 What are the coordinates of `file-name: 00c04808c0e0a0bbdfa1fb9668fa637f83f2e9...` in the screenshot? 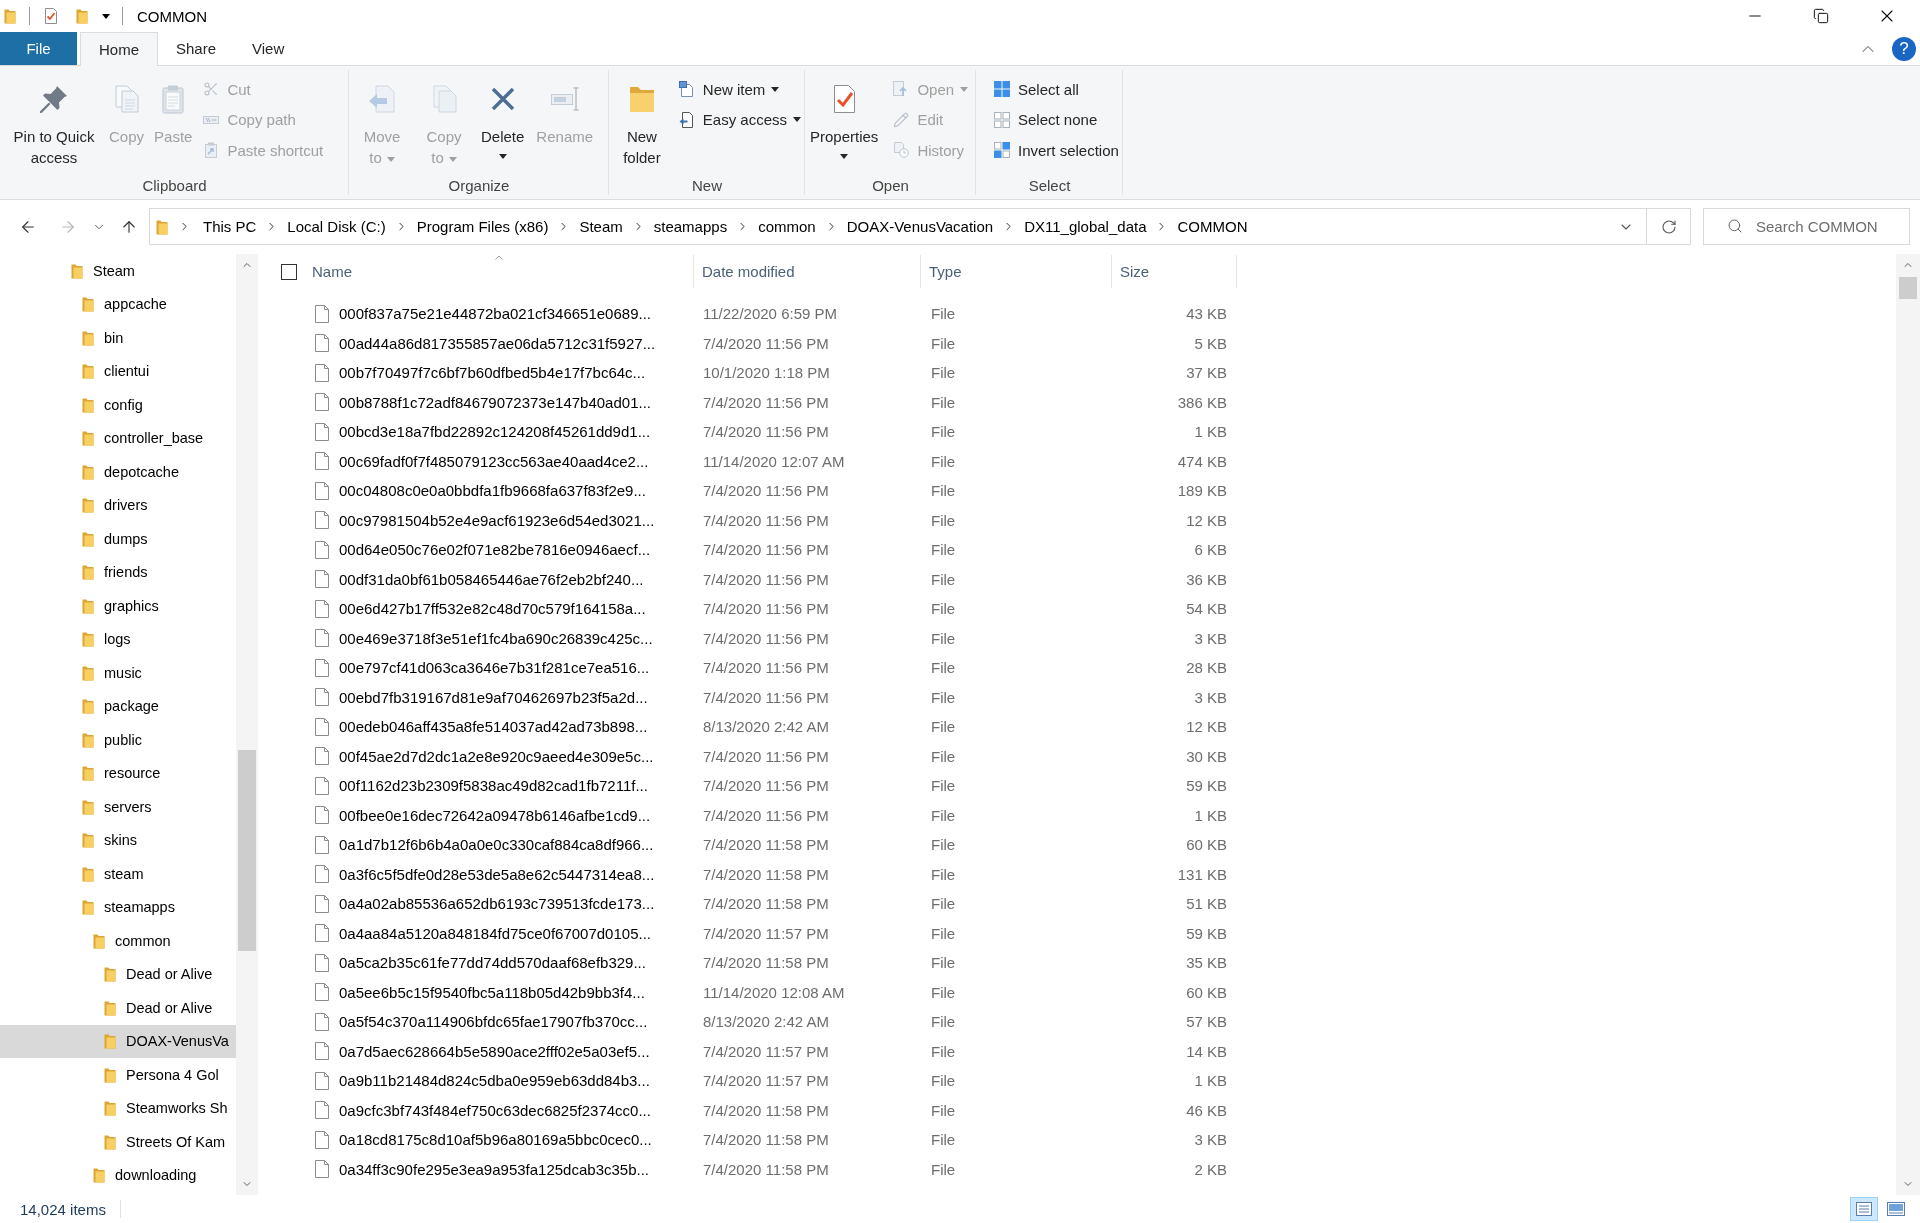 It's located at (492, 491).